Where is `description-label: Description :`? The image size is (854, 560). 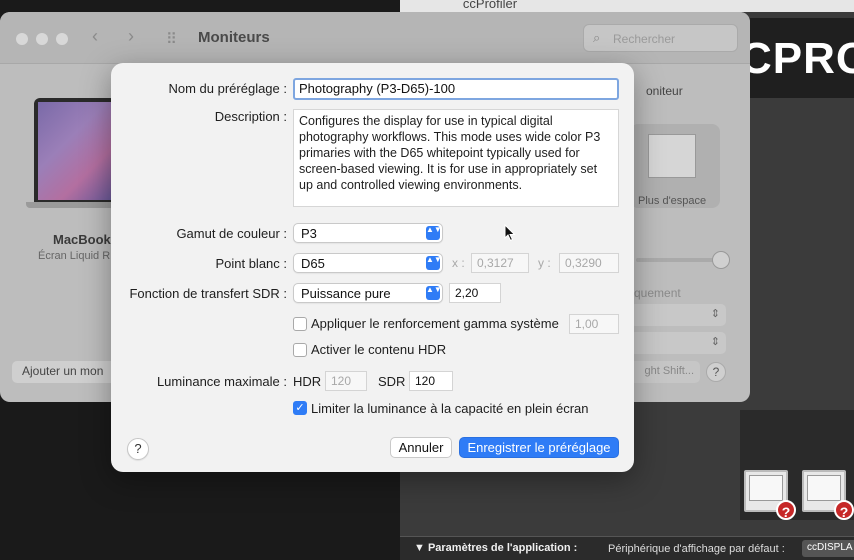
description-label: Description : is located at coordinates (250, 116).